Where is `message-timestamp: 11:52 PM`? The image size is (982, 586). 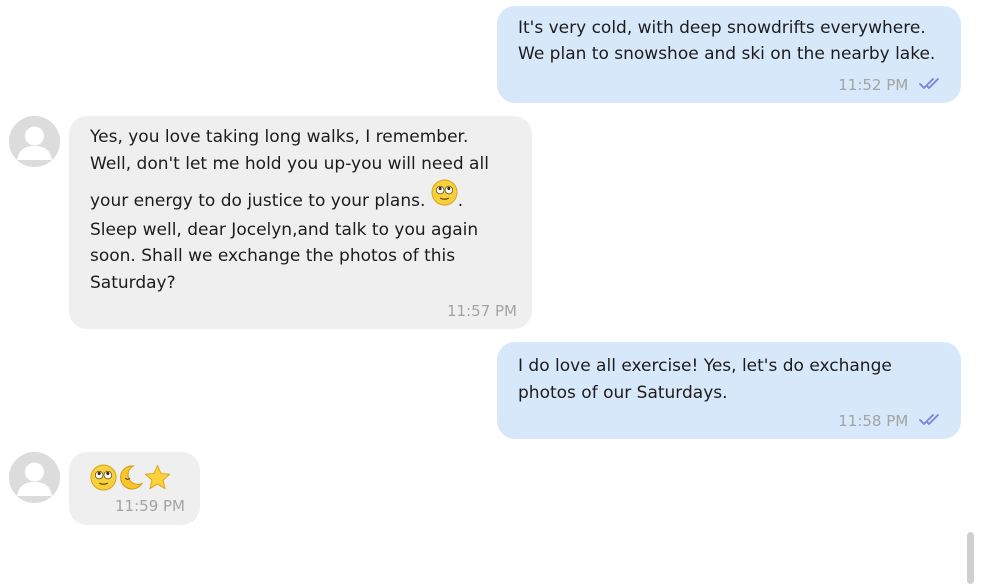
message-timestamp: 11:52 PM is located at coordinates (873, 85).